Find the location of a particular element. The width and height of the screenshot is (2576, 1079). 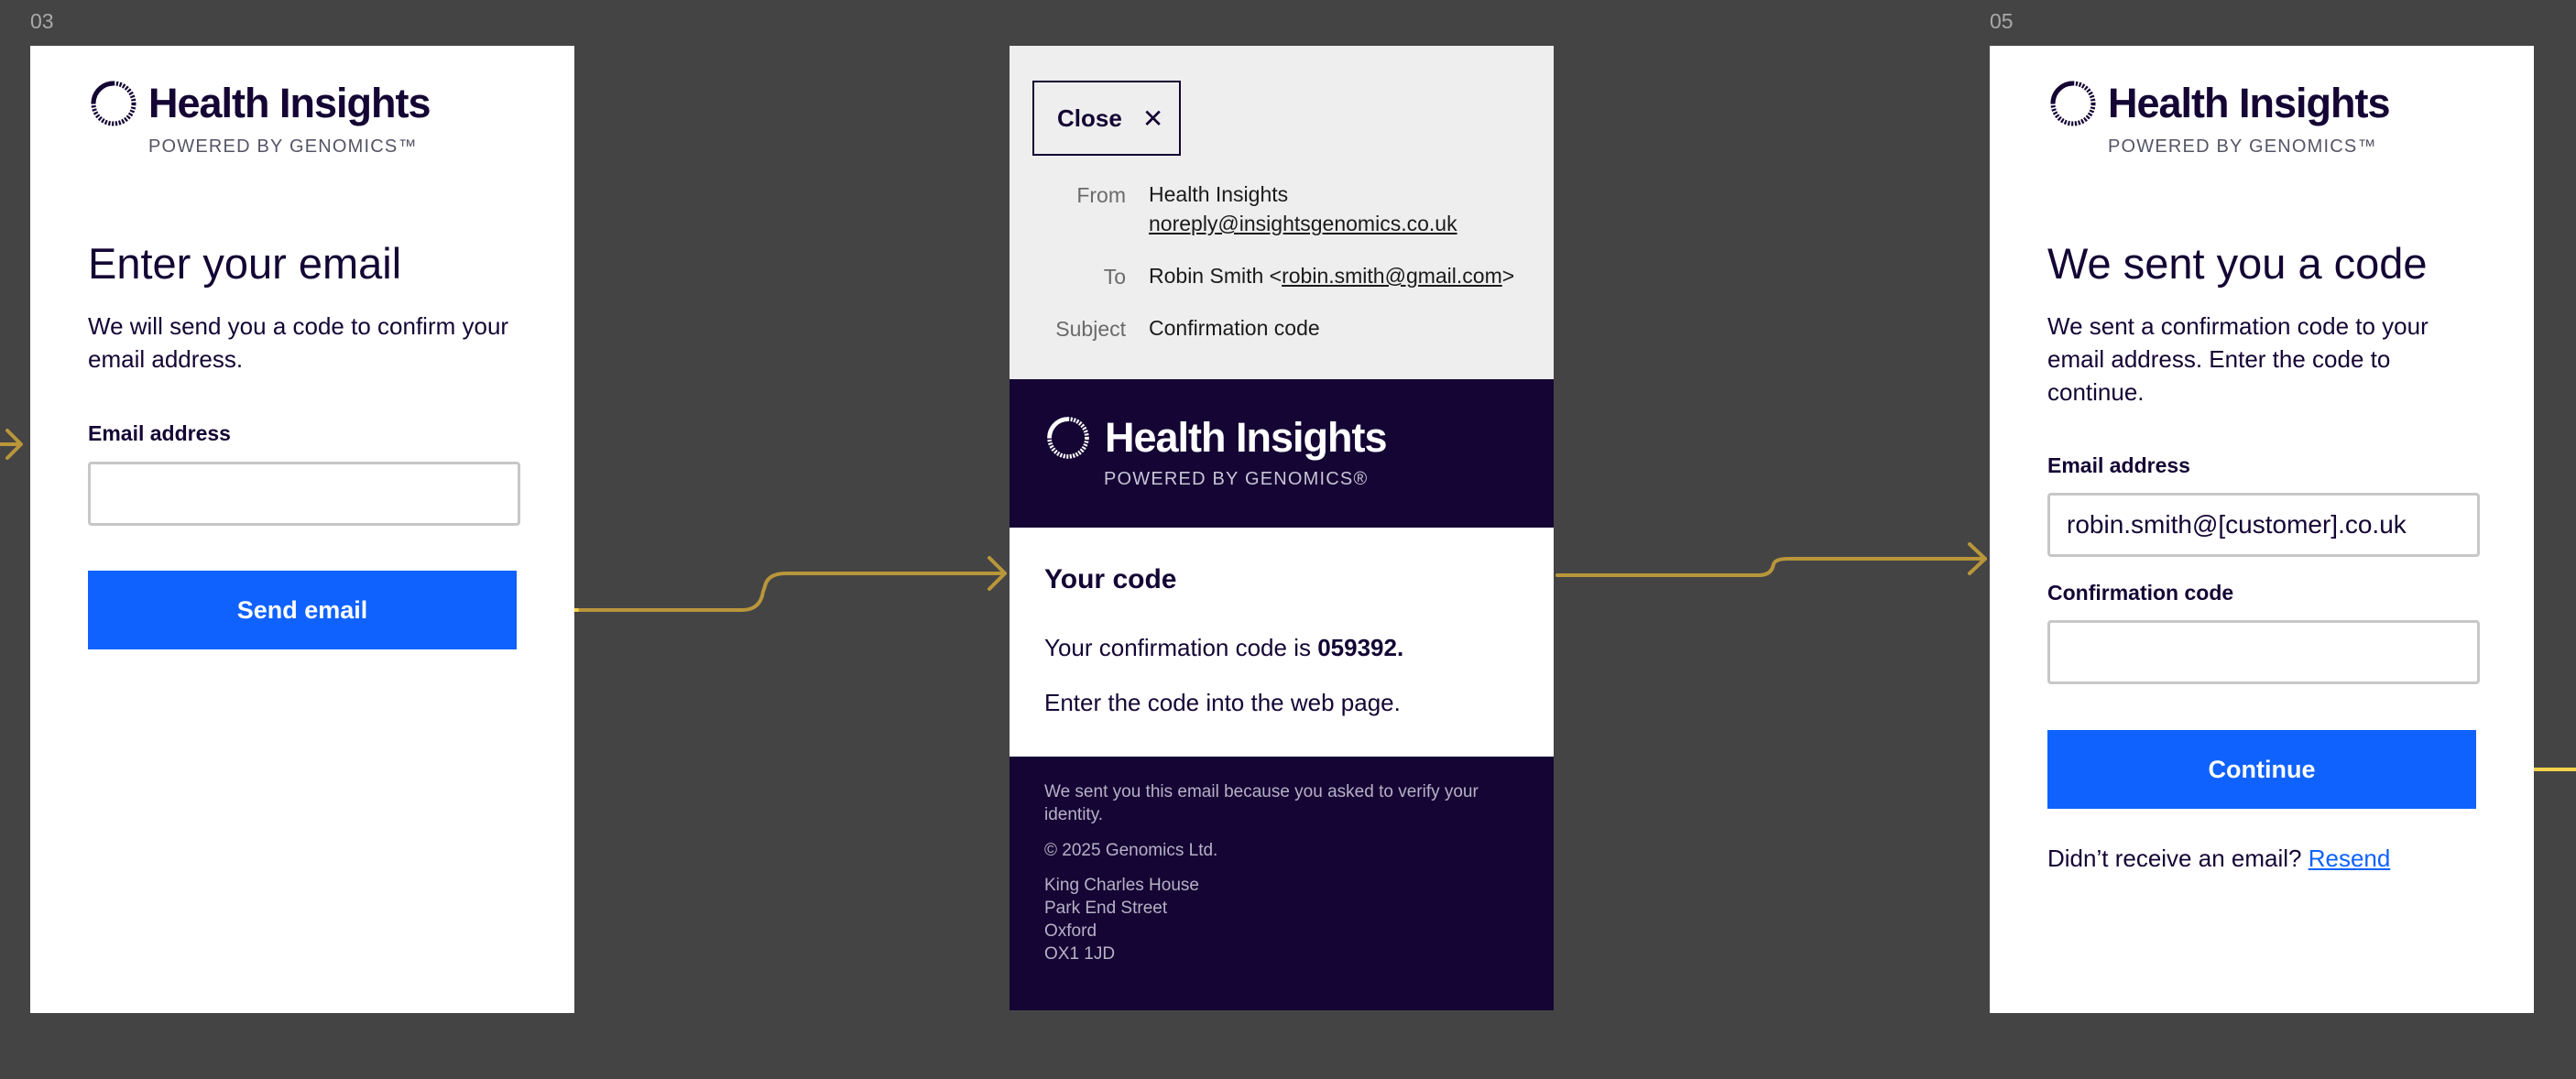

continue-button: Continue is located at coordinates (2261, 769).